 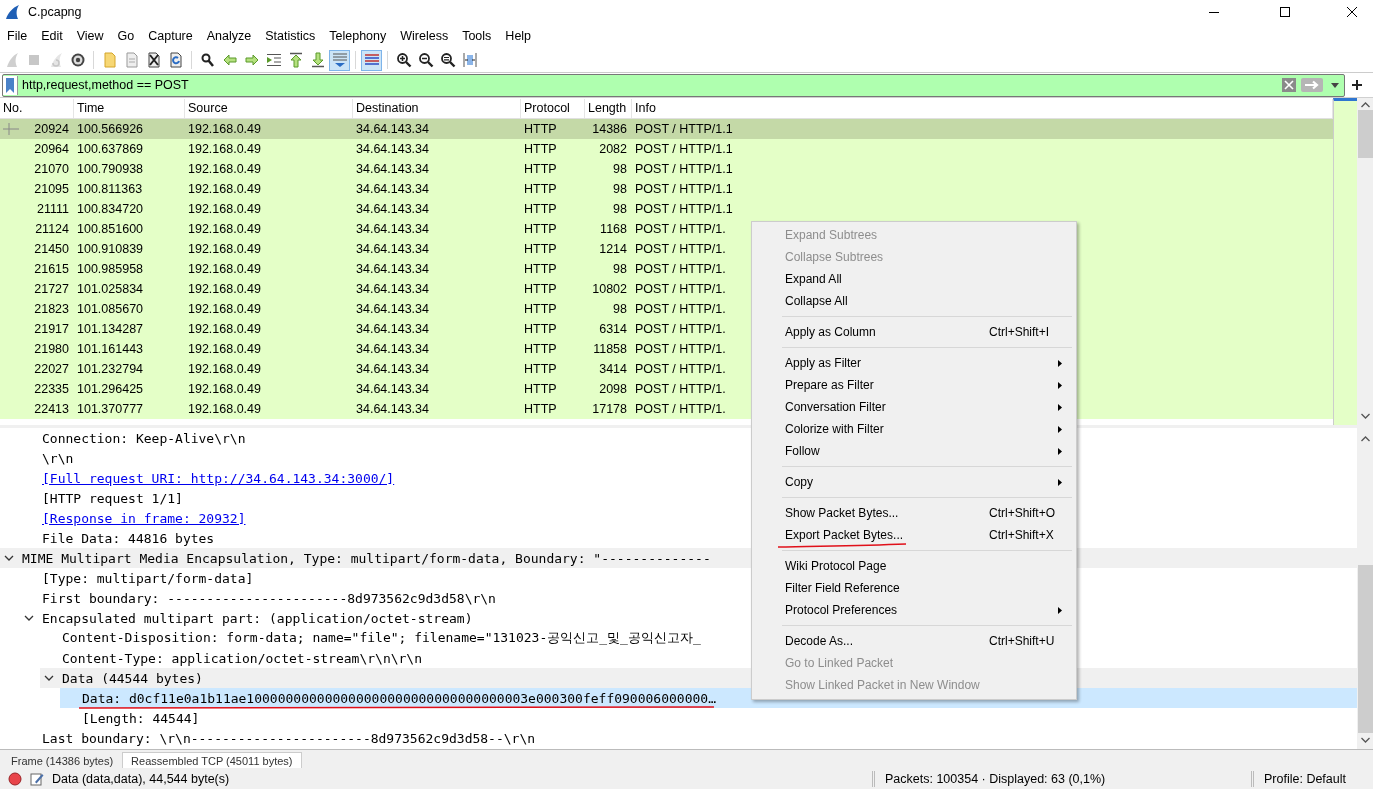 What do you see at coordinates (62, 760) in the screenshot?
I see `byte-view-tab: Frame (14386 bytes)` at bounding box center [62, 760].